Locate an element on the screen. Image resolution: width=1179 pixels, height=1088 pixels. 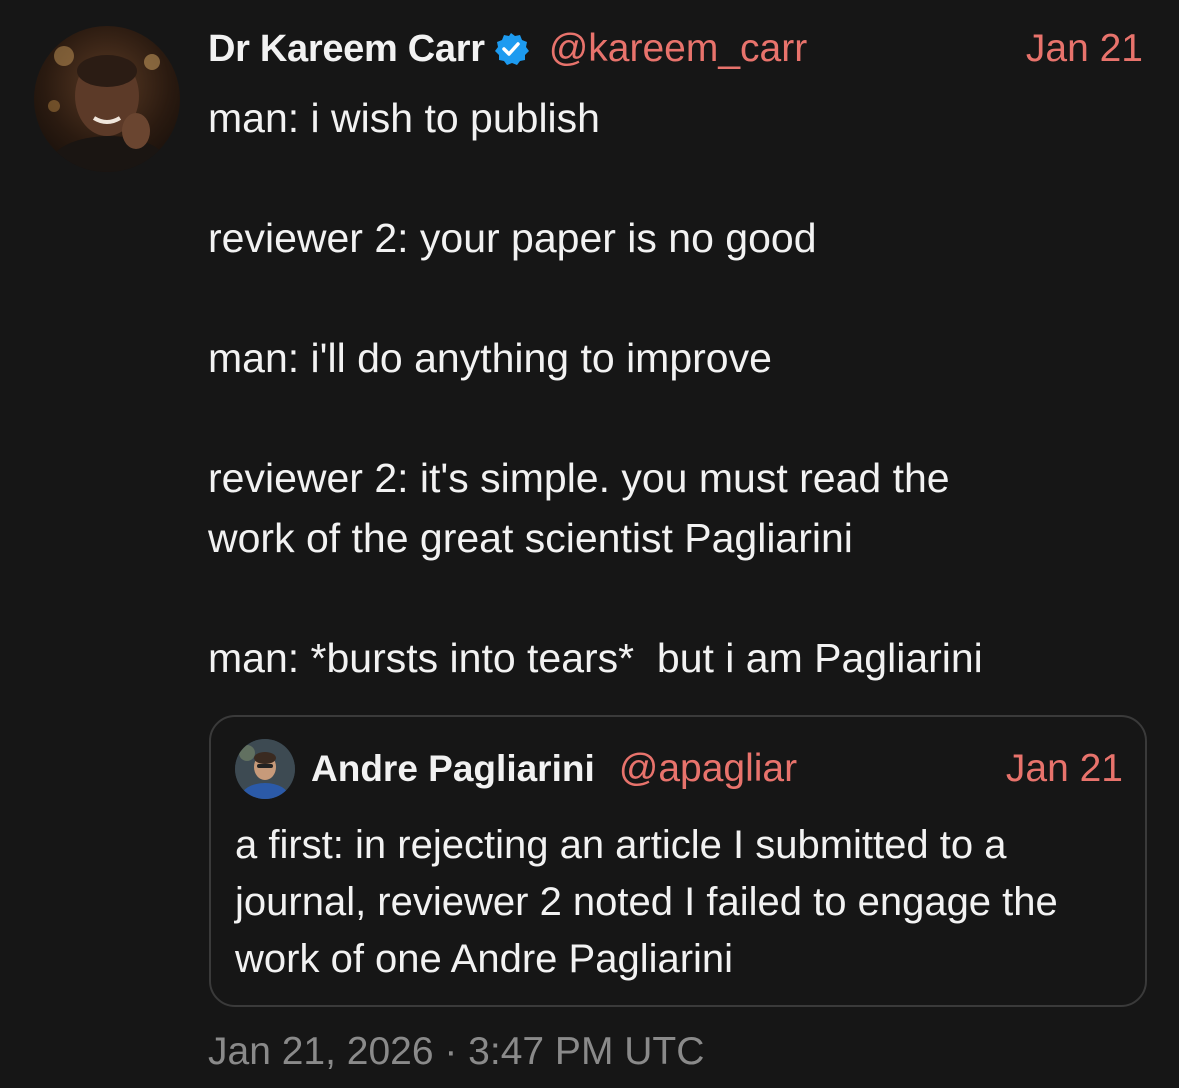
tweet-header: Dr Kareem Carr @kareem_carr Jan 21 is located at coordinates (675, 49).